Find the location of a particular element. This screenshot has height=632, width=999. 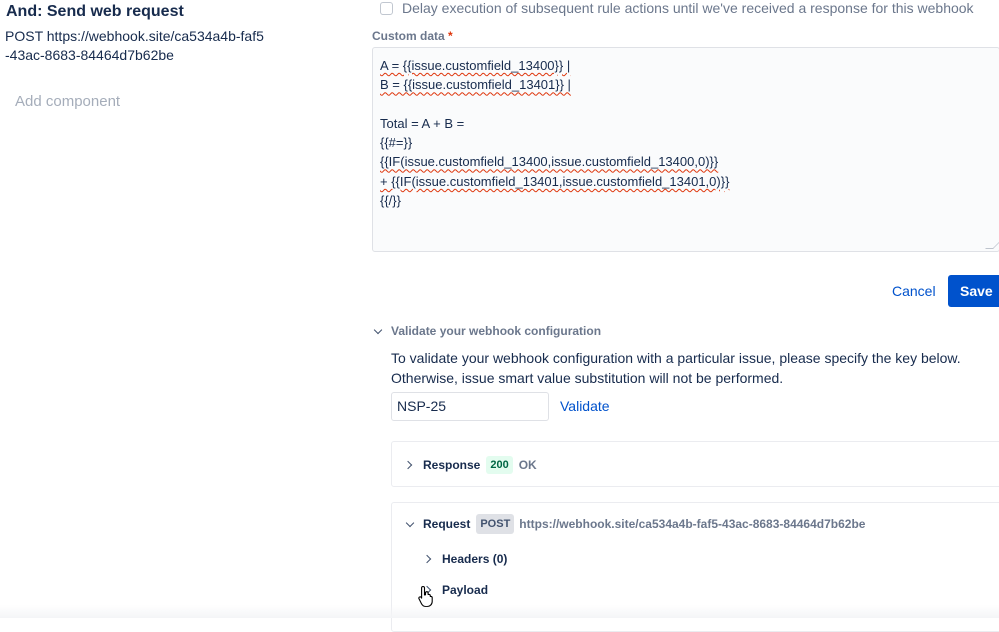

cancel-button: Cancel is located at coordinates (914, 291).